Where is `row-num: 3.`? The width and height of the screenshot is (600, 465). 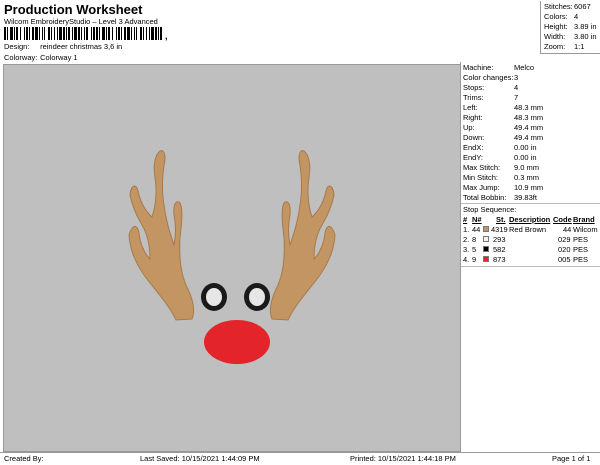 row-num: 3. is located at coordinates (466, 249).